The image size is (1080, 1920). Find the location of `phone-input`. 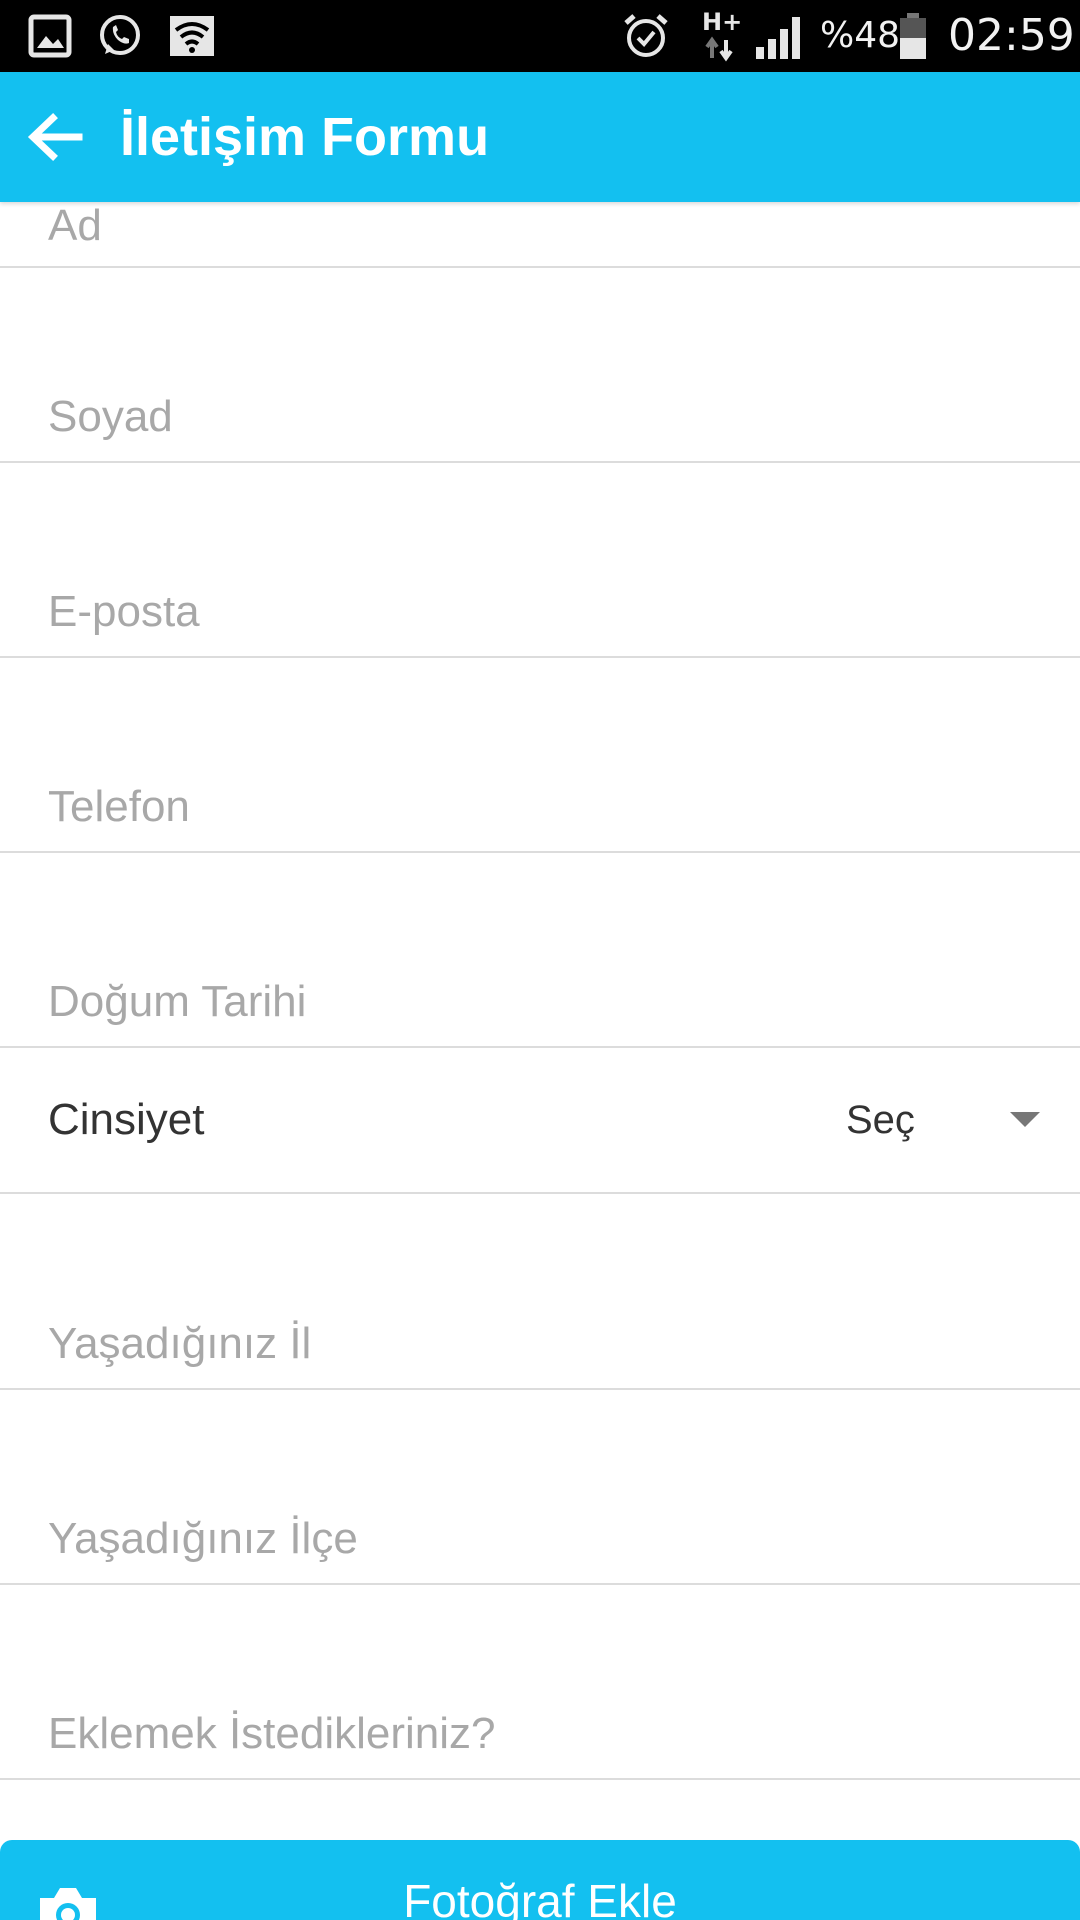

phone-input is located at coordinates (540, 807).